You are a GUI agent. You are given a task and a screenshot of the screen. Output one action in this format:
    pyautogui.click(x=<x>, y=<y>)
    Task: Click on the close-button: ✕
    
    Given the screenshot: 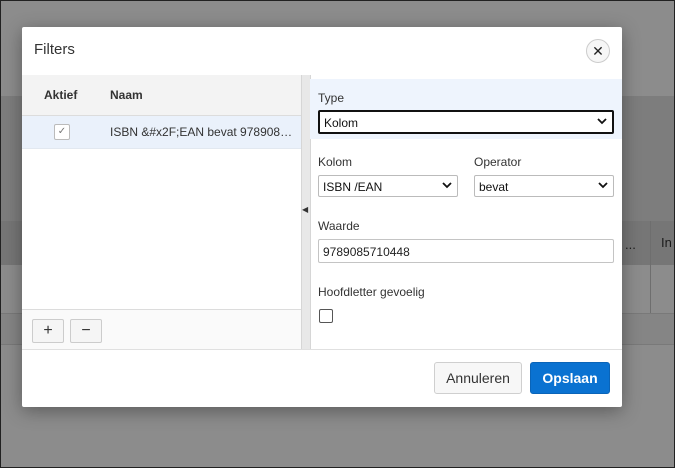 What is the action you would take?
    pyautogui.click(x=598, y=51)
    